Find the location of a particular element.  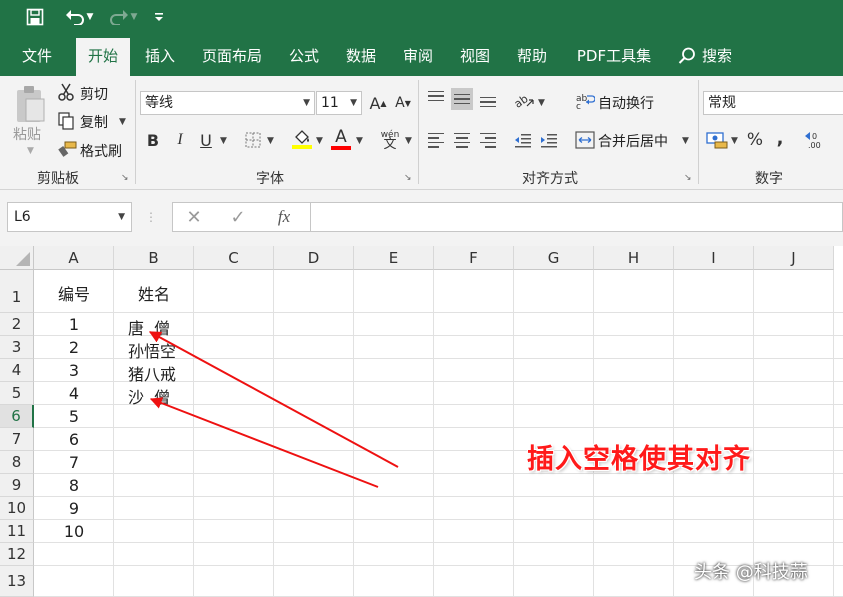

column-header-d: D is located at coordinates (314, 258).